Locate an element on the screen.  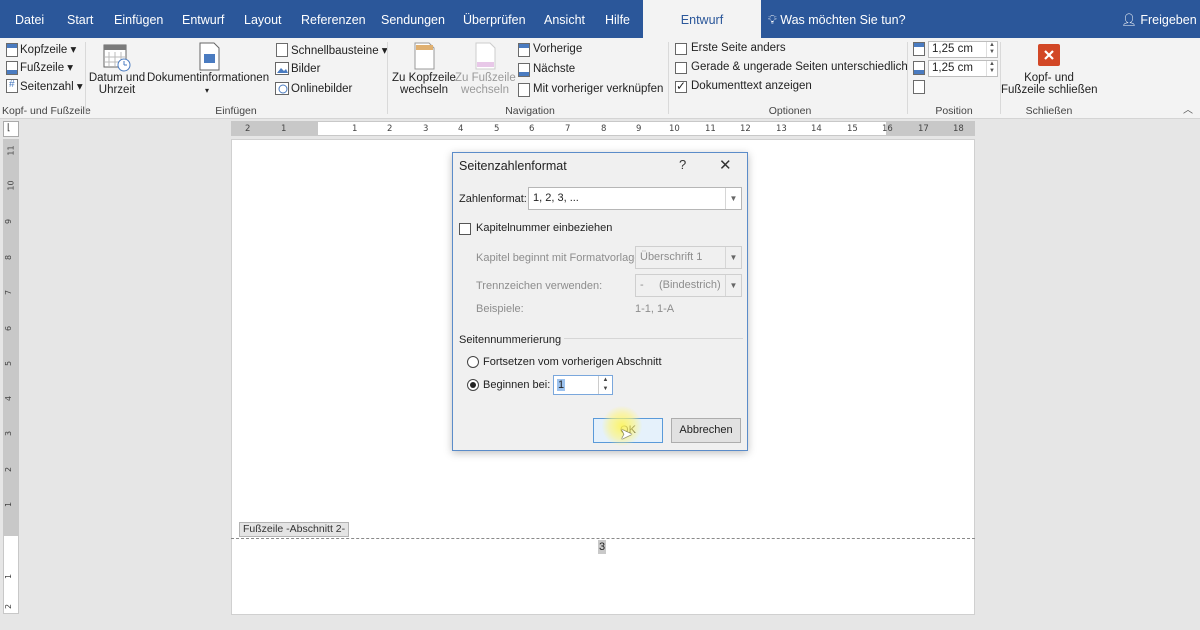
ruler-tick: 6 is located at coordinates (532, 129).